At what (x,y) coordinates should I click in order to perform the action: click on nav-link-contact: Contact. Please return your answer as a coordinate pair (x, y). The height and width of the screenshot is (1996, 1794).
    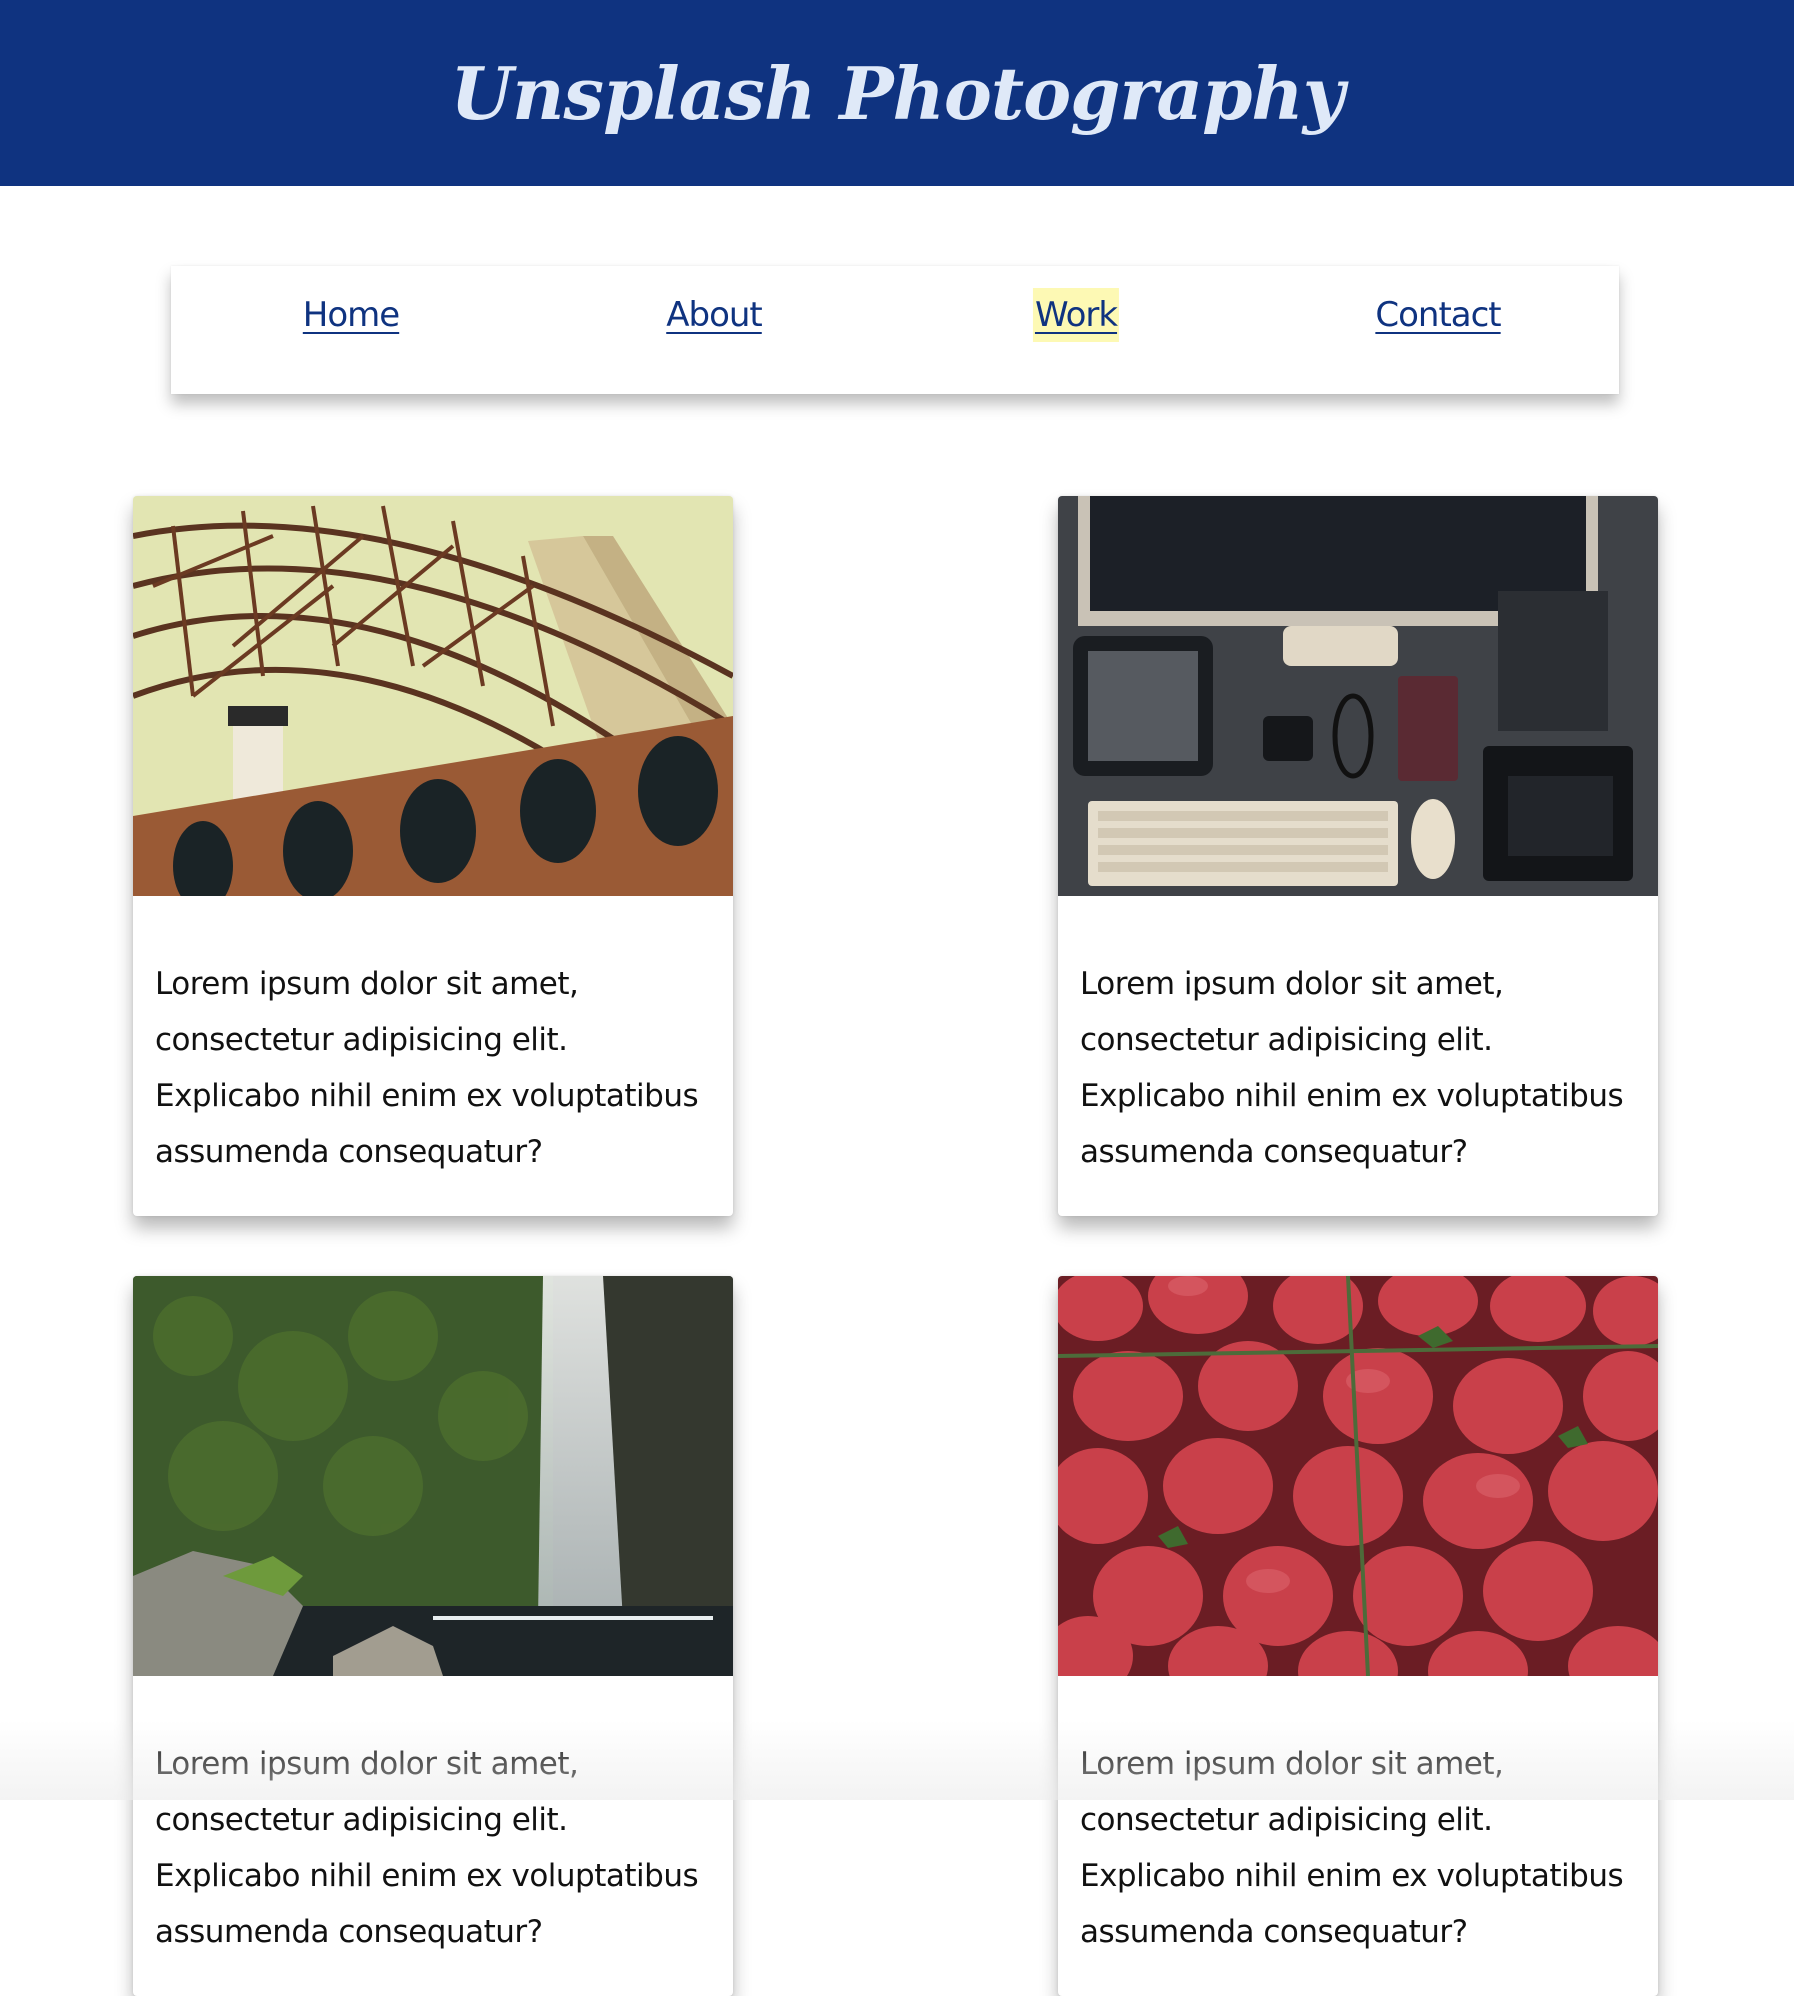
    Looking at the image, I should click on (1438, 315).